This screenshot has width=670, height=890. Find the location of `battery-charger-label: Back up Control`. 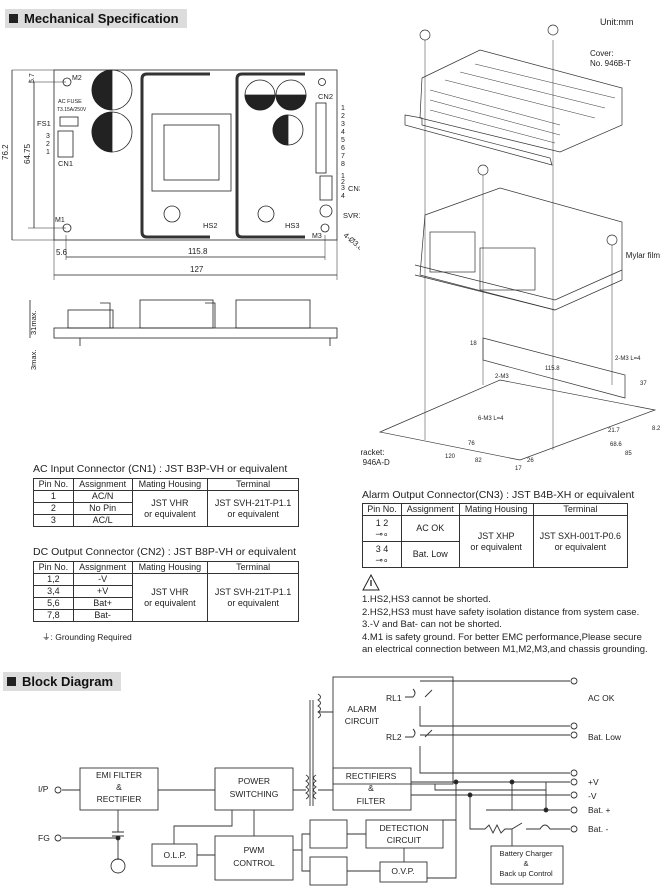

battery-charger-label: Back up Control is located at coordinates (526, 873).